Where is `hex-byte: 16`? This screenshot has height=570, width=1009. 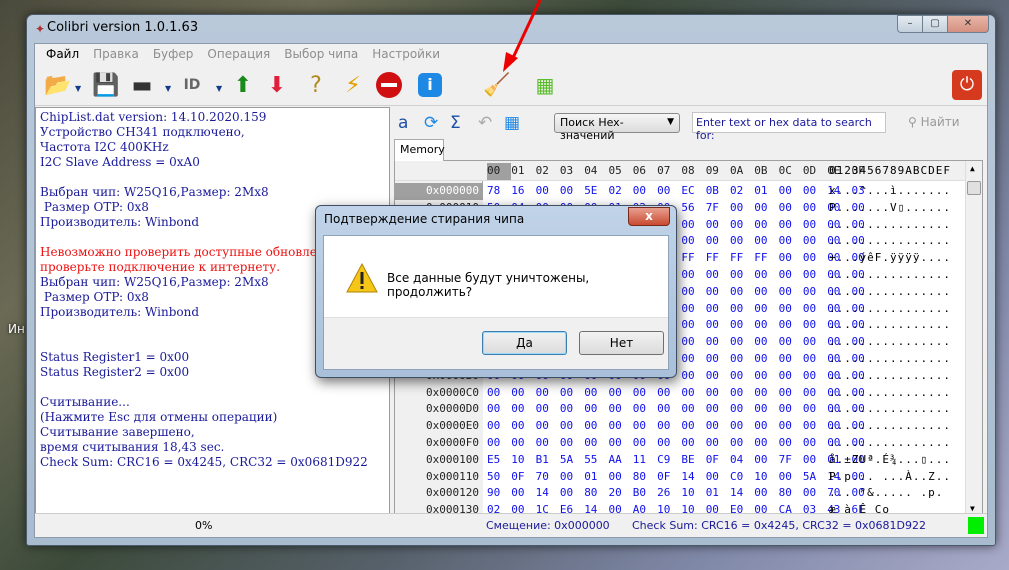 hex-byte: 16 is located at coordinates (523, 191).